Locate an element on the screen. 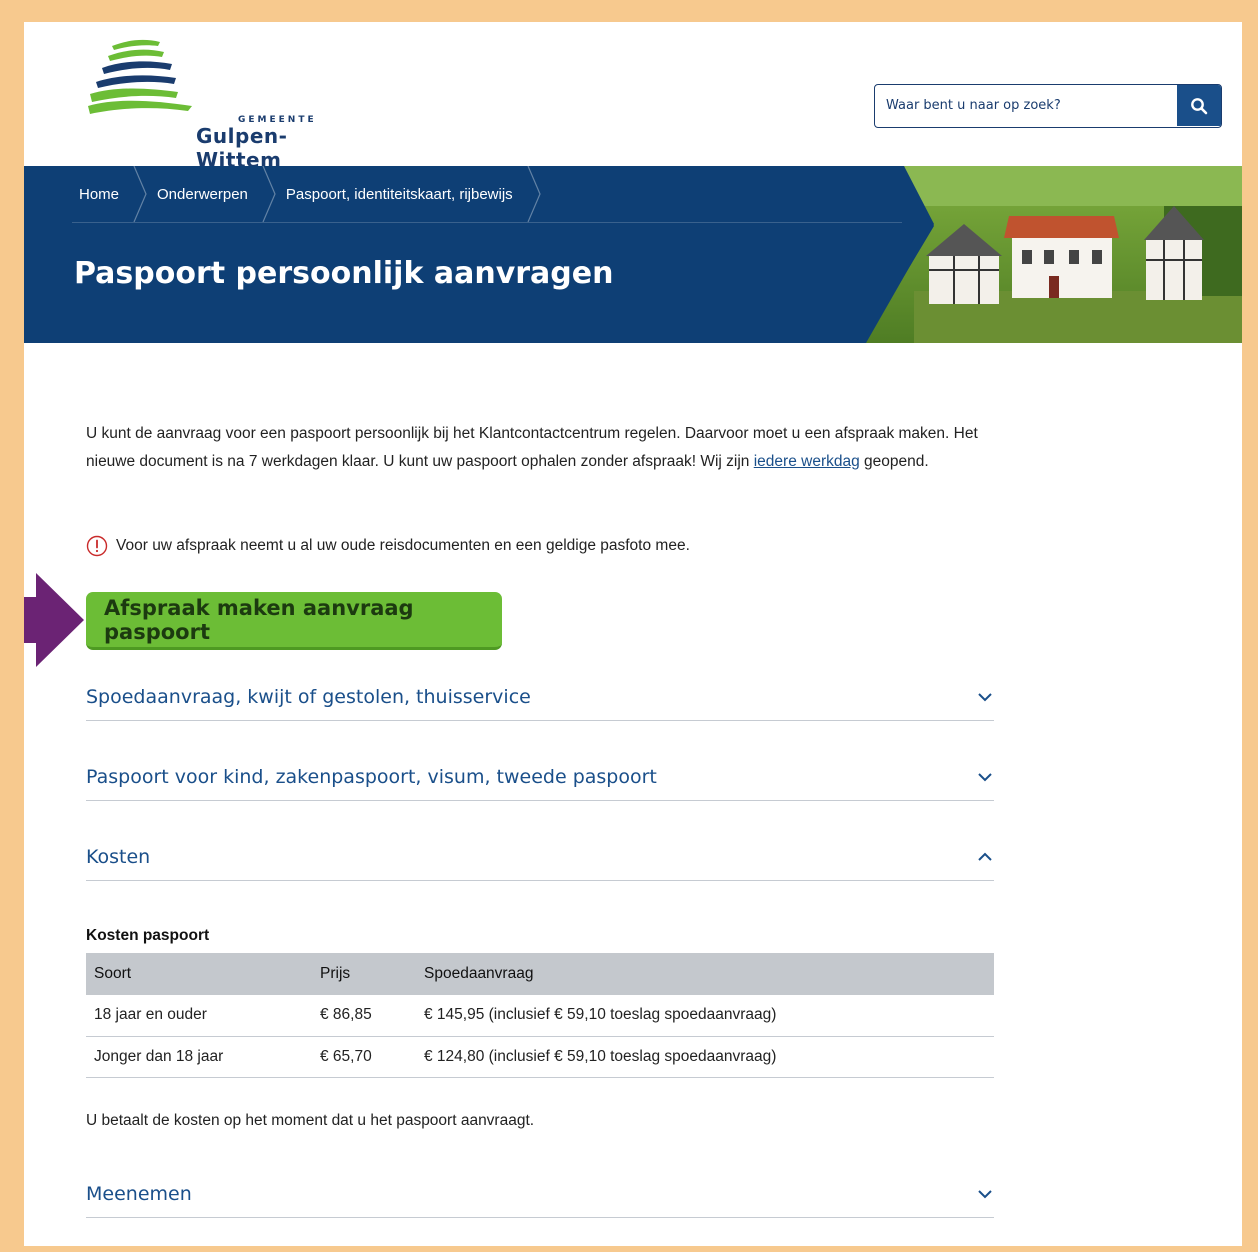 This screenshot has height=1252, width=1258. municipality-logo: GEMEENTE Gulpen-Wittem is located at coordinates (198, 104).